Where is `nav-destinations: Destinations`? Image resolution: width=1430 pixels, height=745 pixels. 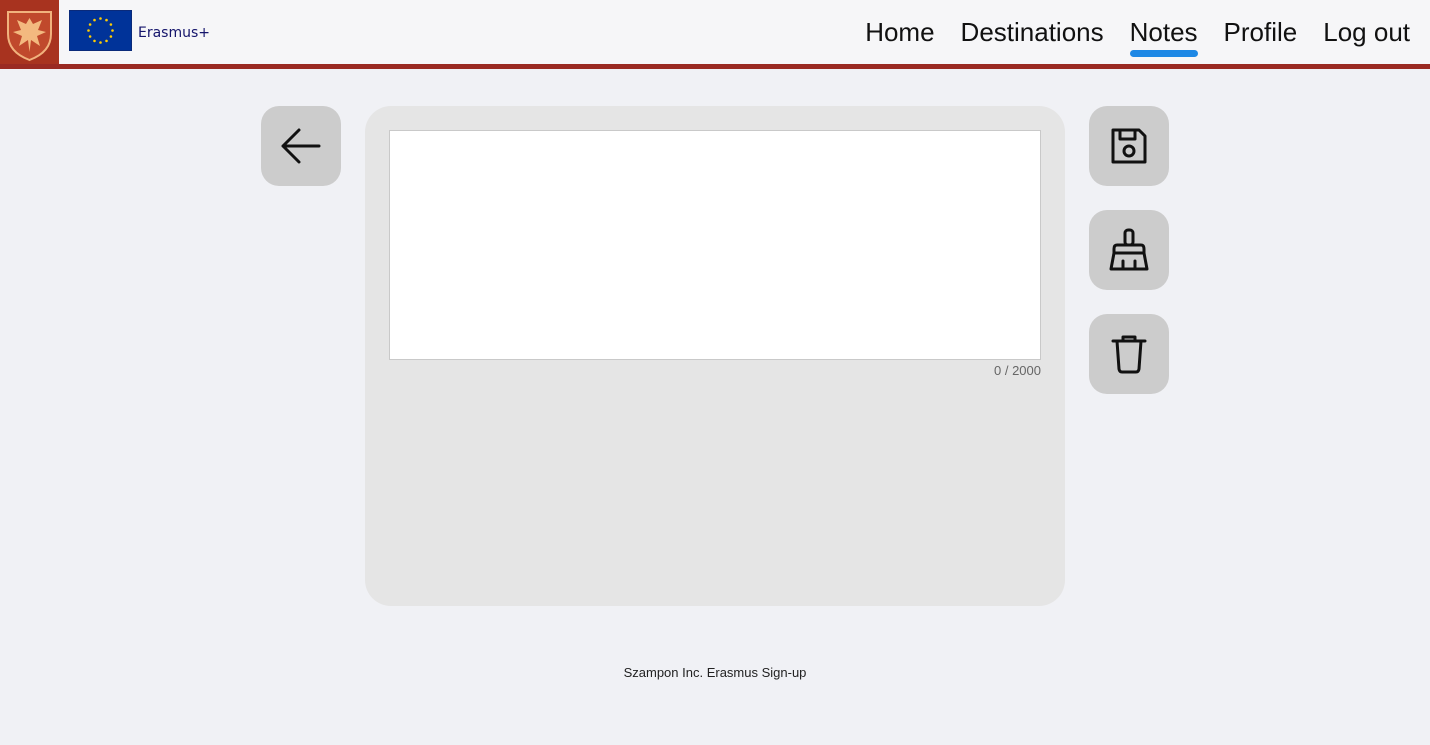 nav-destinations: Destinations is located at coordinates (1032, 32).